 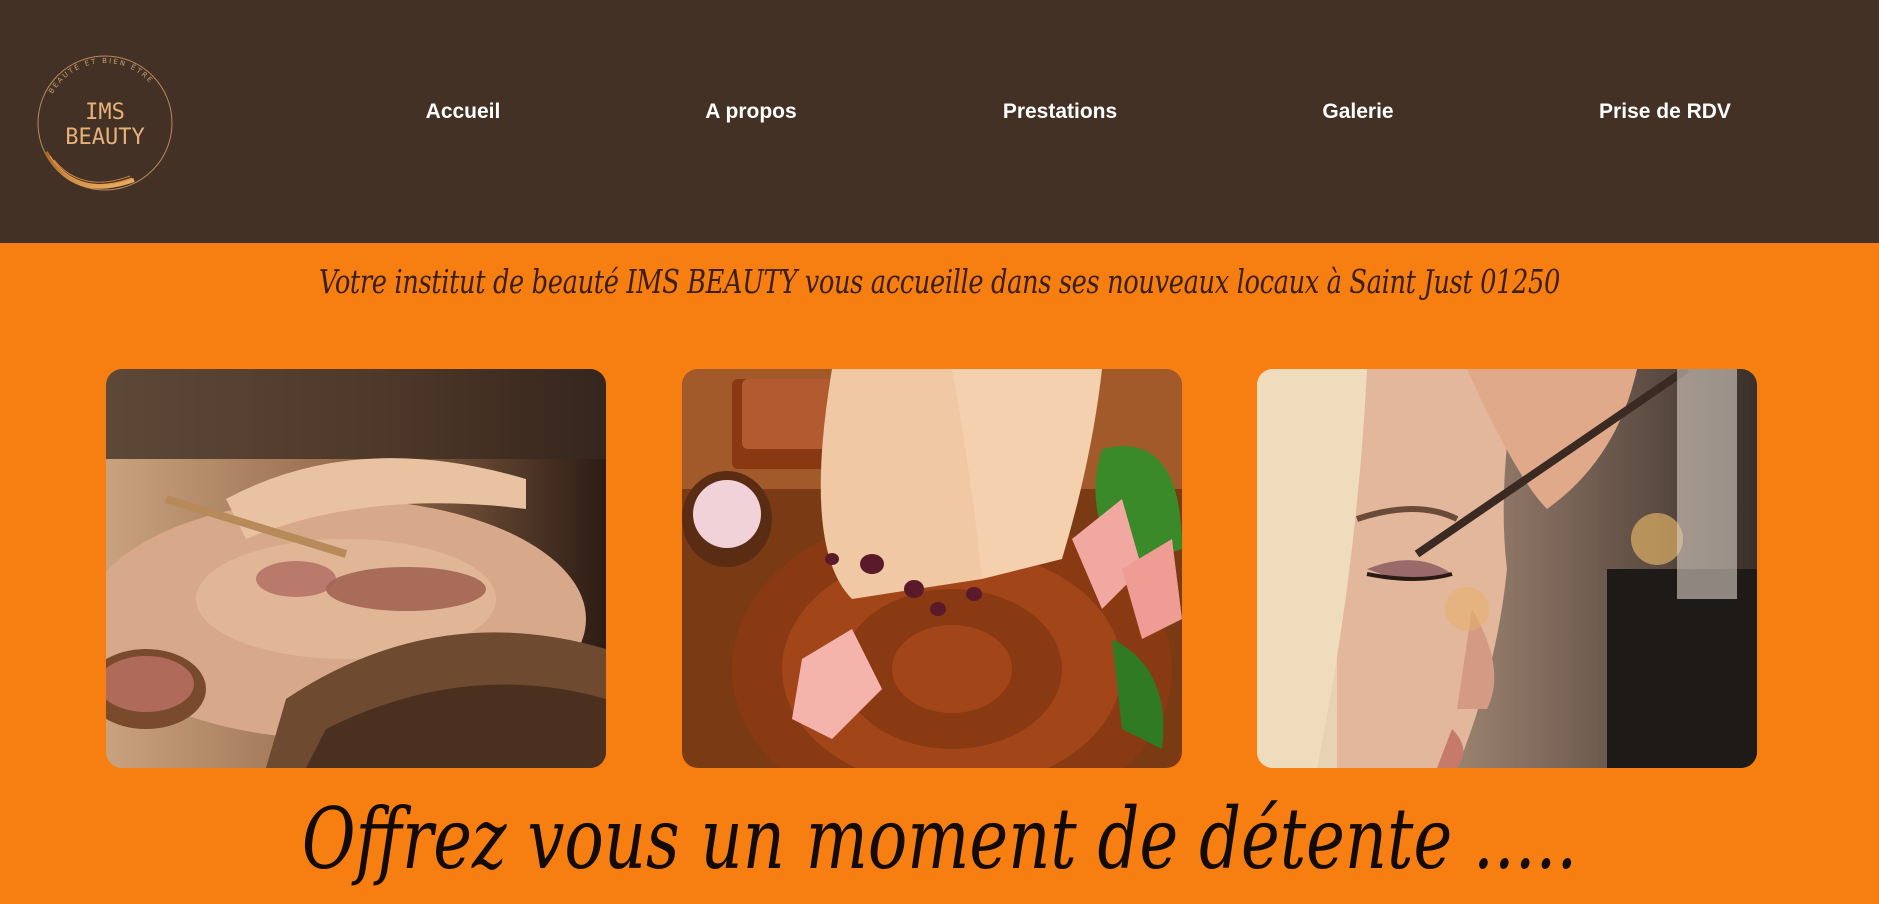 I want to click on logo-ring-text: BEAUTÉ ET BIEN ÊTRE, so click(x=100, y=76).